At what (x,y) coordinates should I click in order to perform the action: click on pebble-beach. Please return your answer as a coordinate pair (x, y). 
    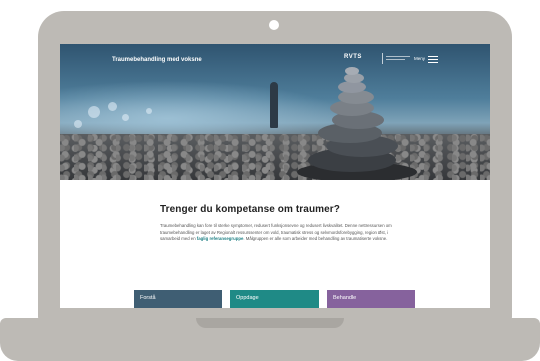
    Looking at the image, I should click on (275, 157).